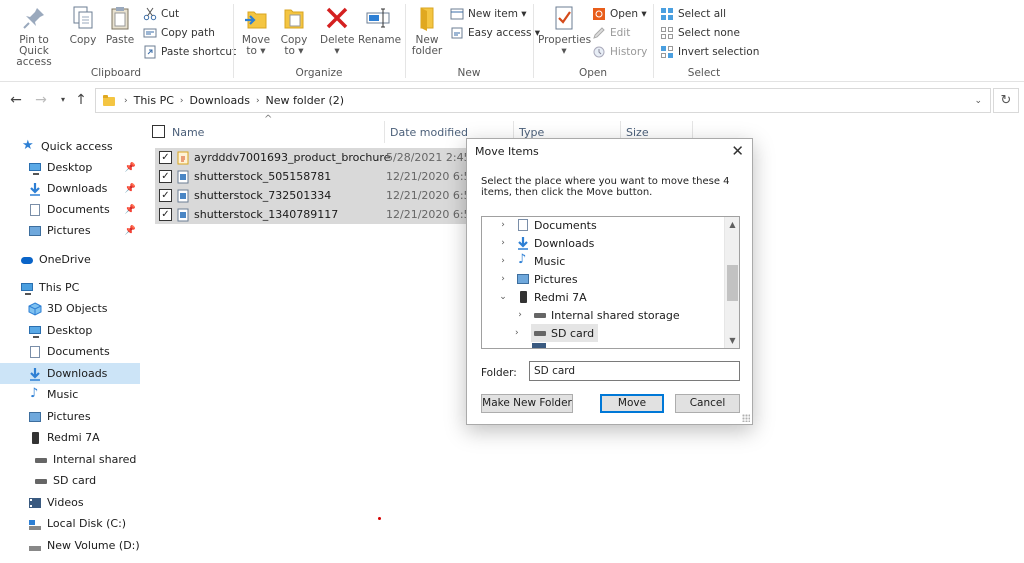 Image resolution: width=1024 pixels, height=563 pixels. I want to click on sidebar-item-quick-access: ★ Quick access, so click(70, 146).